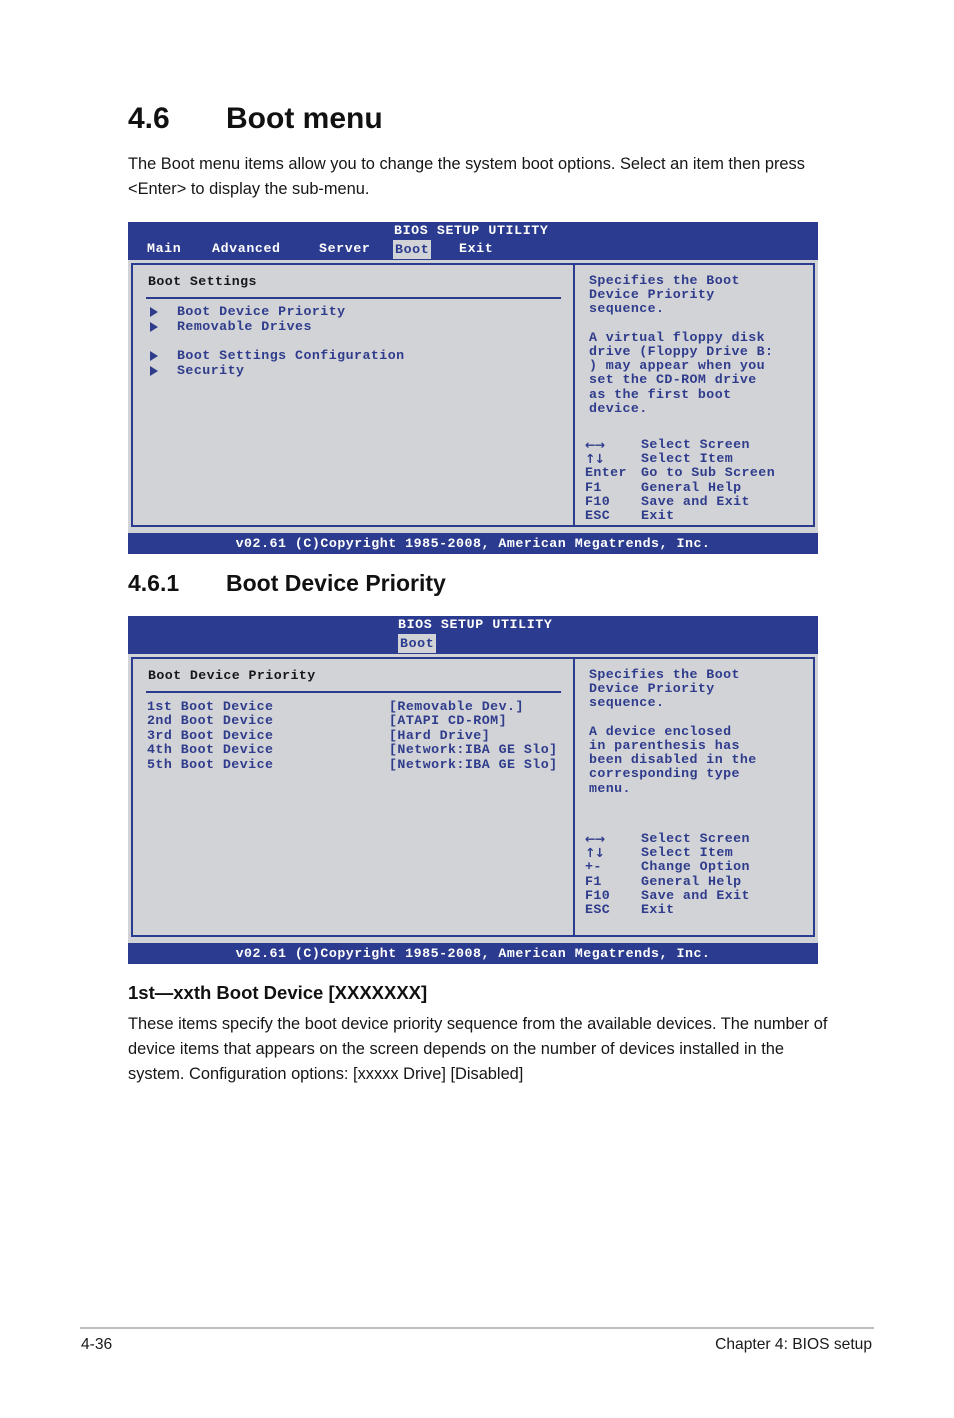  Describe the element at coordinates (278, 992) in the screenshot. I see `item-heading: 1st—xxth Boot Device [XXXXXXX]` at that location.